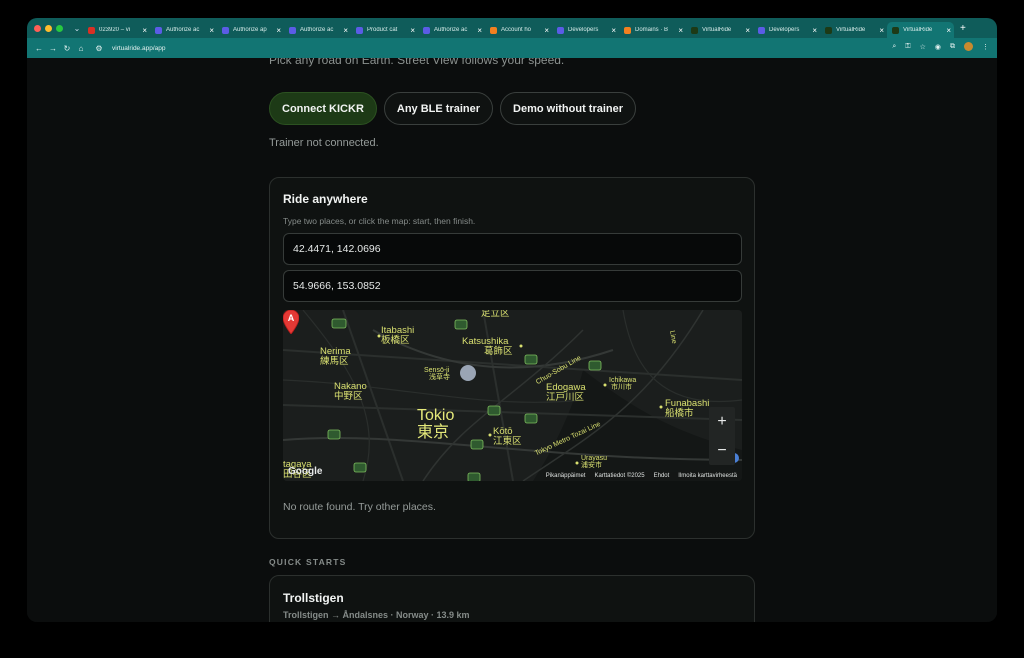 The height and width of the screenshot is (658, 1024). I want to click on tab-title: Account ho, so click(516, 30).